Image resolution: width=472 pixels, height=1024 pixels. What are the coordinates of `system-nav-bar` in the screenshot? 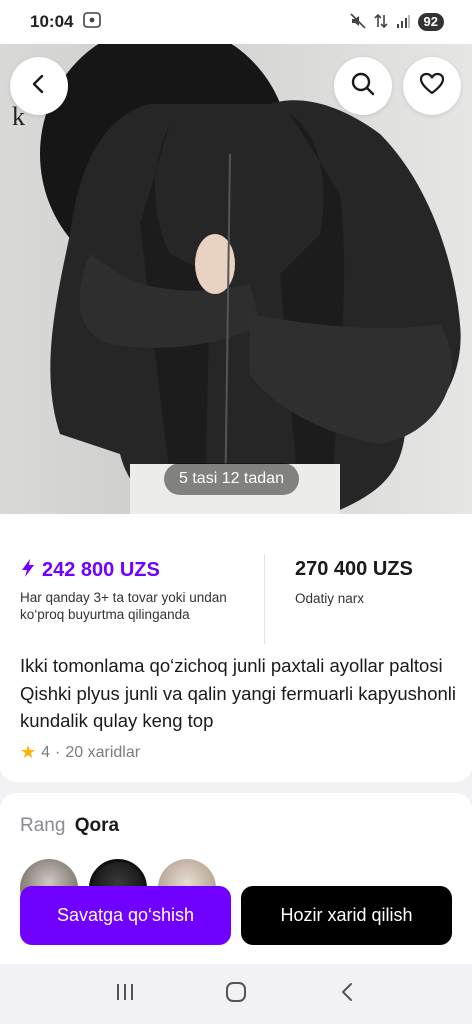 It's located at (236, 994).